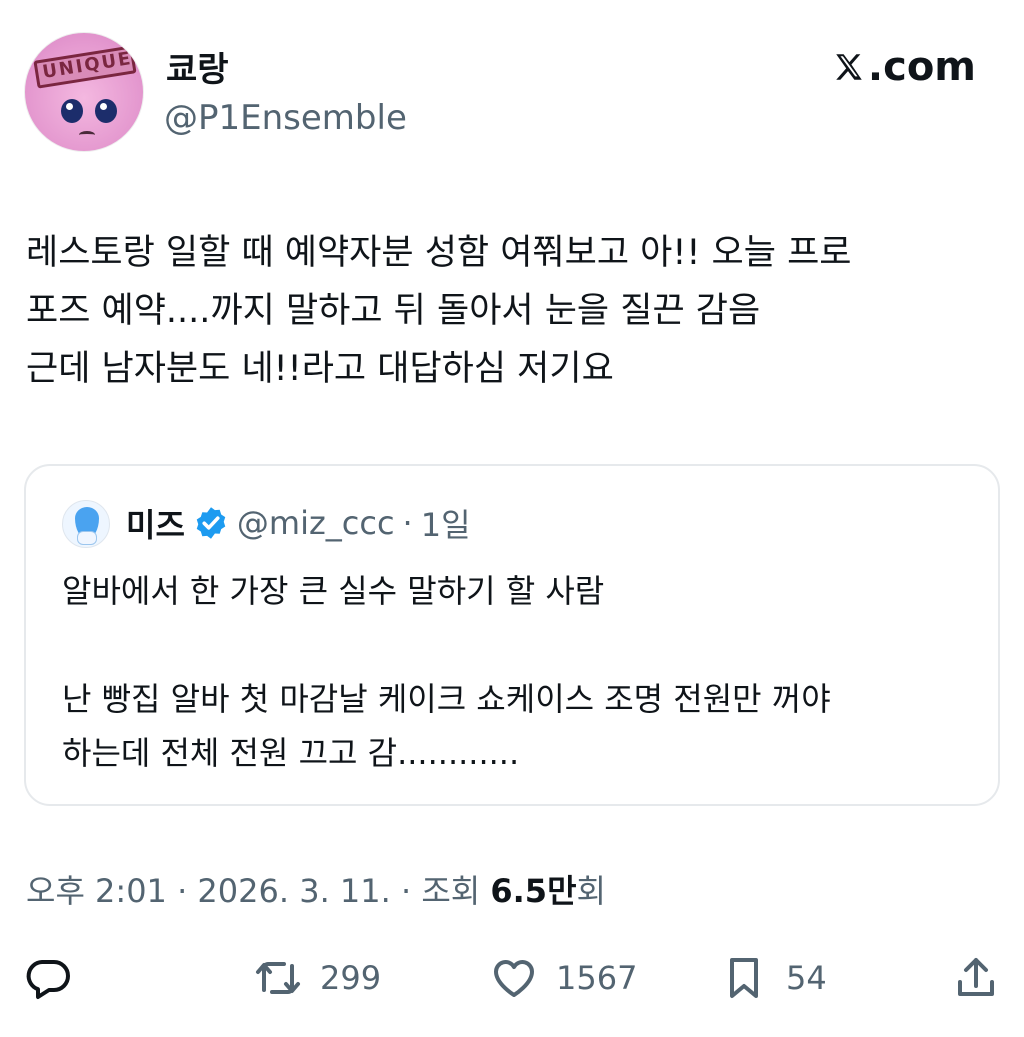  What do you see at coordinates (278, 978) in the screenshot?
I see `retweet-icon` at bounding box center [278, 978].